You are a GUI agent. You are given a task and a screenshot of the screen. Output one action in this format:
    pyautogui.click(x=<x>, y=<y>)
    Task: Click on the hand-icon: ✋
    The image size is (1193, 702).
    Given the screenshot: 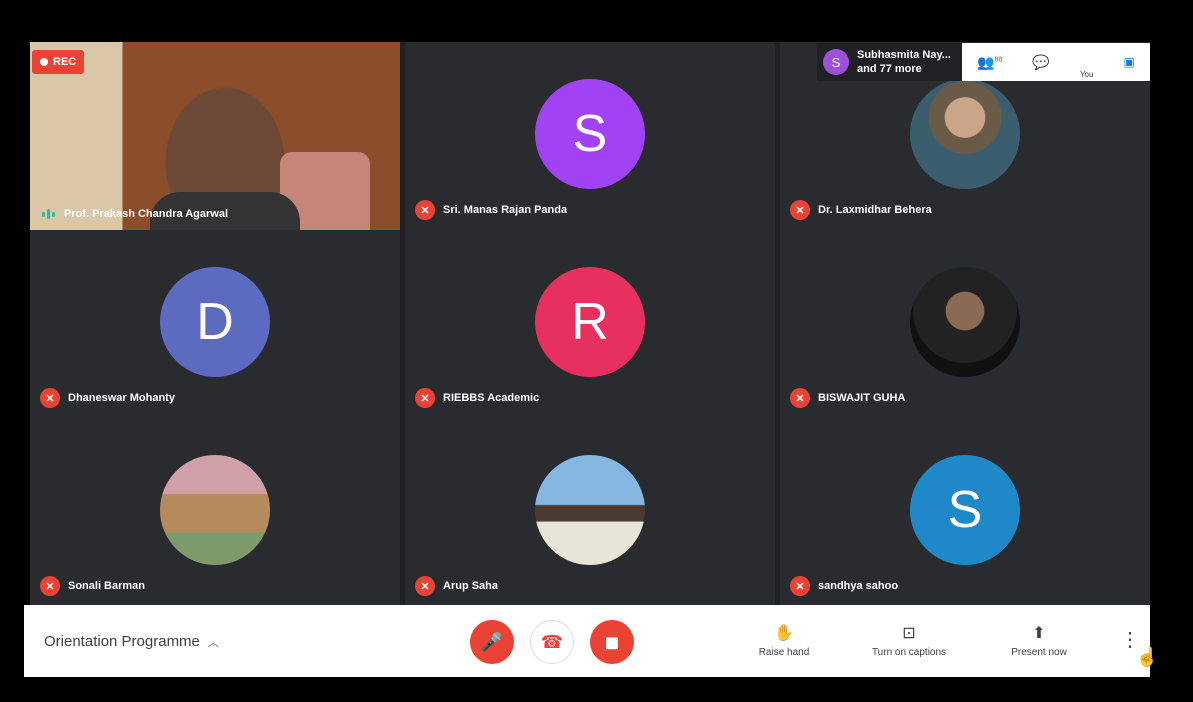 What is the action you would take?
    pyautogui.click(x=784, y=633)
    